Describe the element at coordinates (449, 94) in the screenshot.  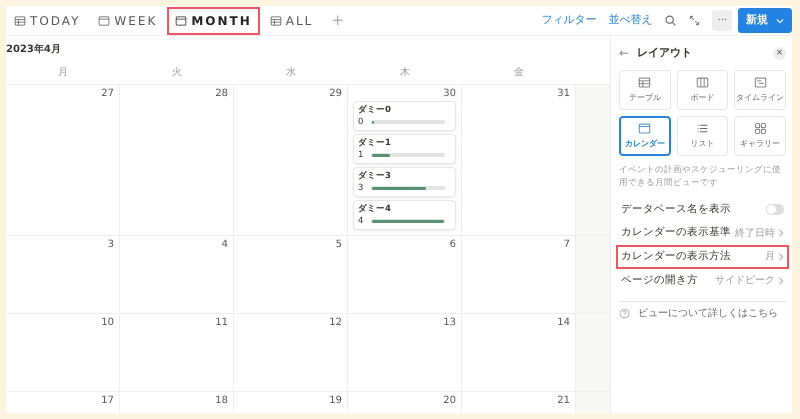
I see `day-number: 30` at that location.